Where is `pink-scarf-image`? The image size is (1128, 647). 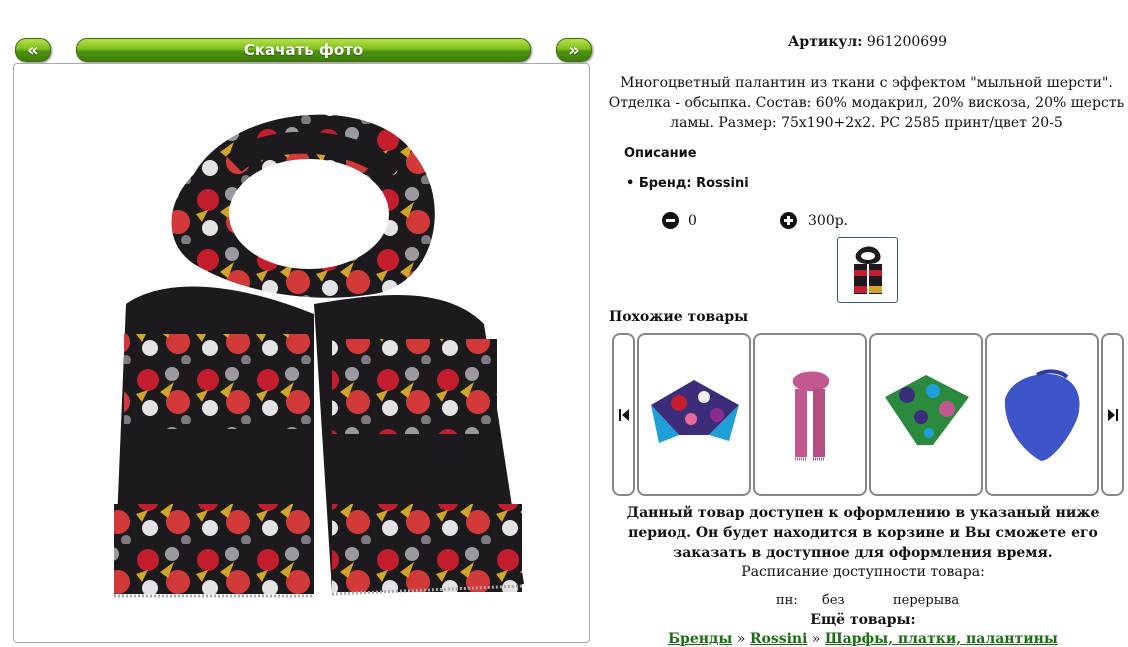
pink-scarf-image is located at coordinates (811, 416).